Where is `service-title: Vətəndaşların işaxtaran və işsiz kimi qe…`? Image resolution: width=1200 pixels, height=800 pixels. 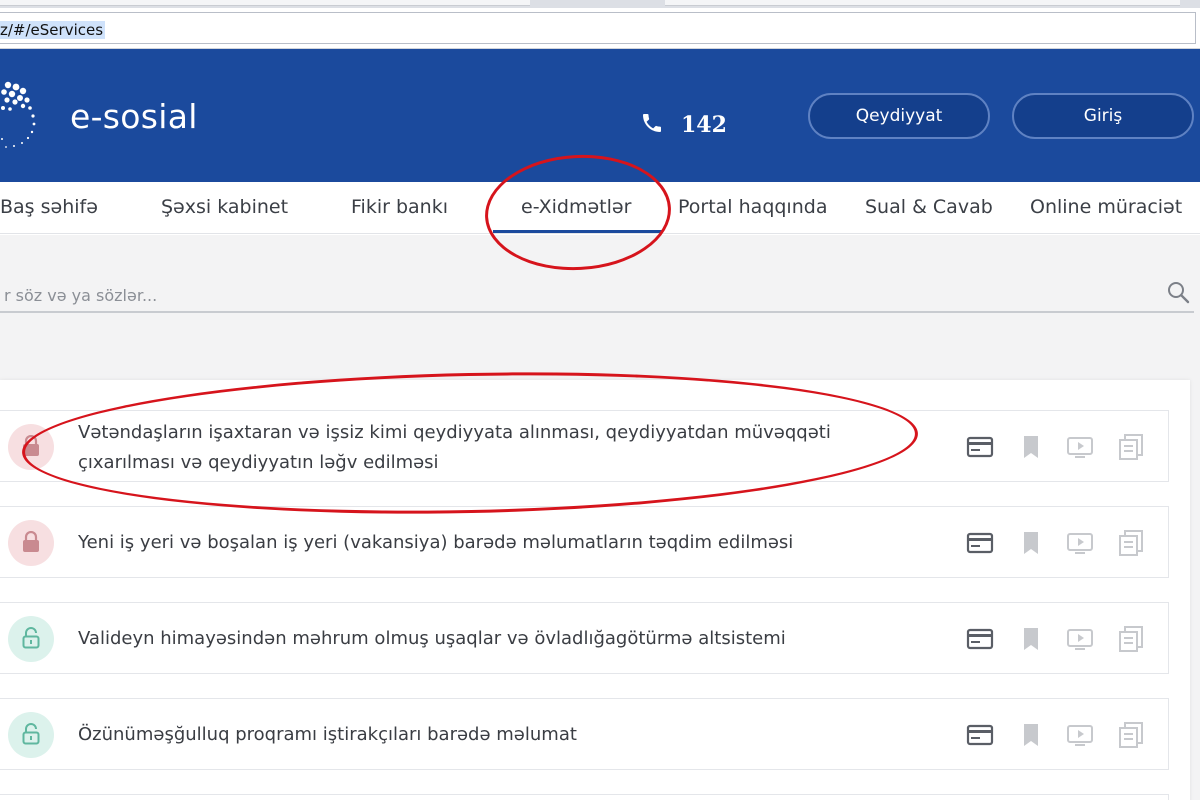 service-title: Vətəndaşların işaxtaran və işsiz kimi qe… is located at coordinates (488, 448).